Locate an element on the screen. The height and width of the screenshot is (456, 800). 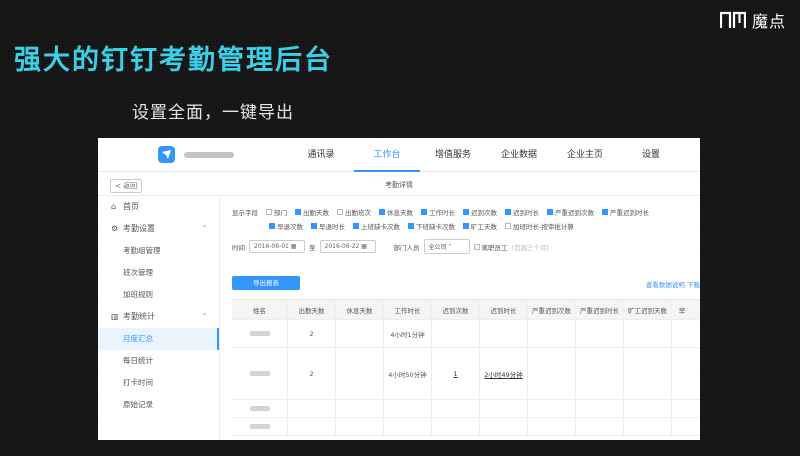
table-cell: 2小时49分钟 is located at coordinates (504, 373).